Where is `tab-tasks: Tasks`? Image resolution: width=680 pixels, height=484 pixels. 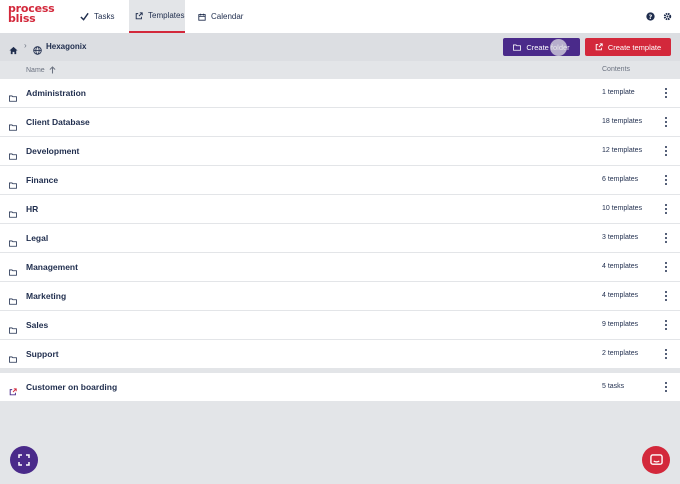 tab-tasks: Tasks is located at coordinates (97, 16).